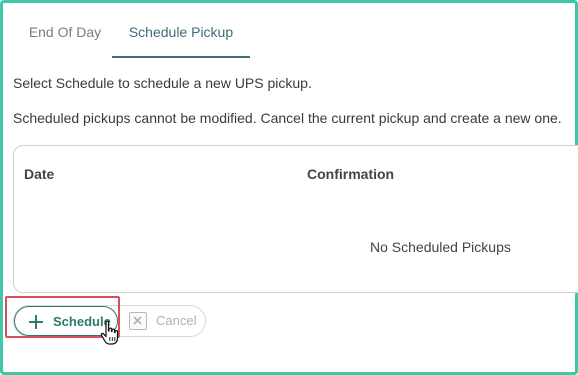 This screenshot has height=375, width=578. Describe the element at coordinates (39, 174) in the screenshot. I see `column-header-date: Date` at that location.